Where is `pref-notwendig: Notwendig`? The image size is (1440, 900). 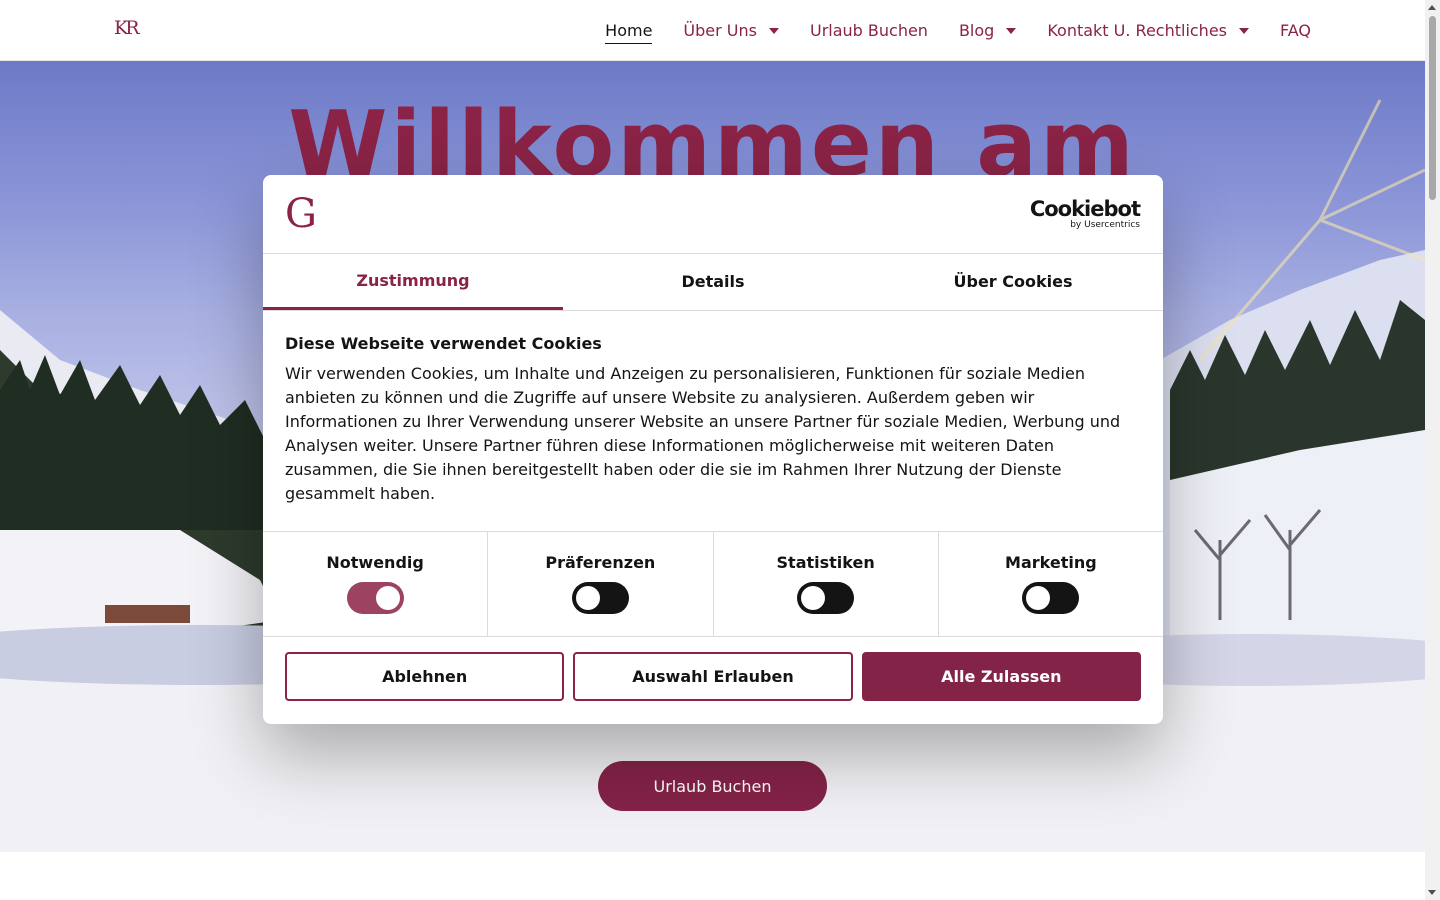 pref-notwendig: Notwendig is located at coordinates (376, 584).